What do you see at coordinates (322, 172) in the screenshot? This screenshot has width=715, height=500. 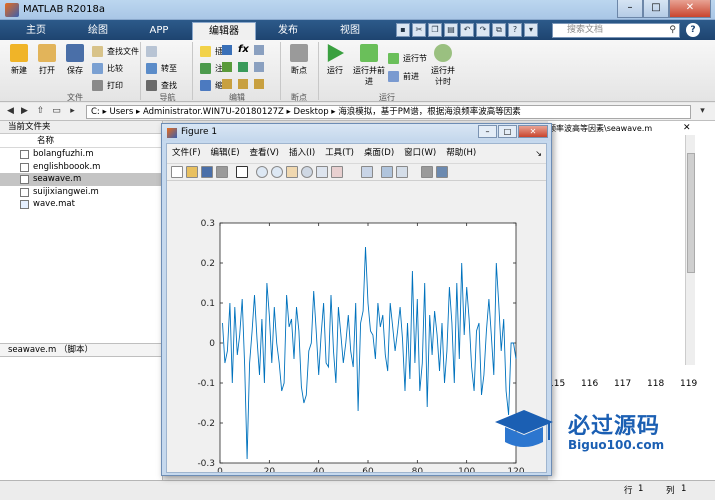 I see `data-cursor-icon` at bounding box center [322, 172].